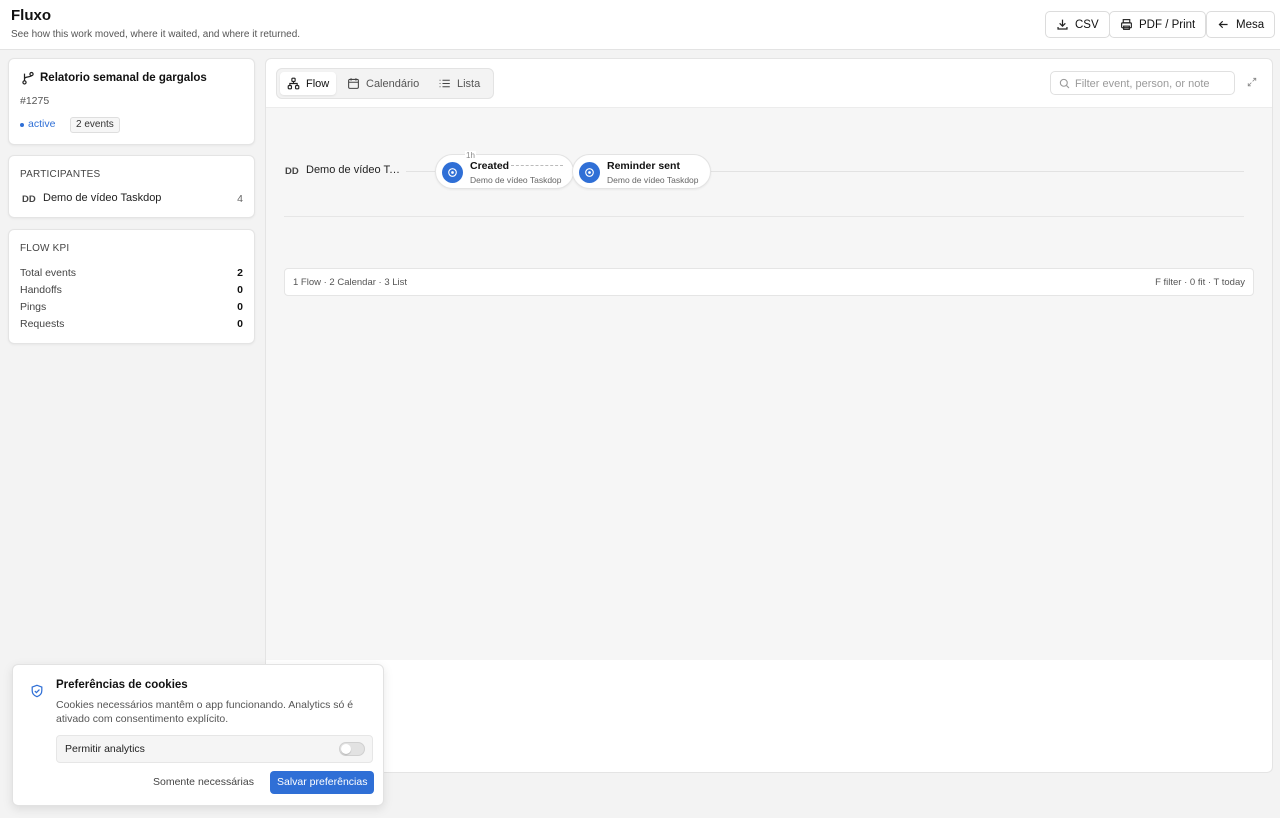 Image resolution: width=1280 pixels, height=818 pixels. What do you see at coordinates (353, 83) in the screenshot?
I see `calendar-icon` at bounding box center [353, 83].